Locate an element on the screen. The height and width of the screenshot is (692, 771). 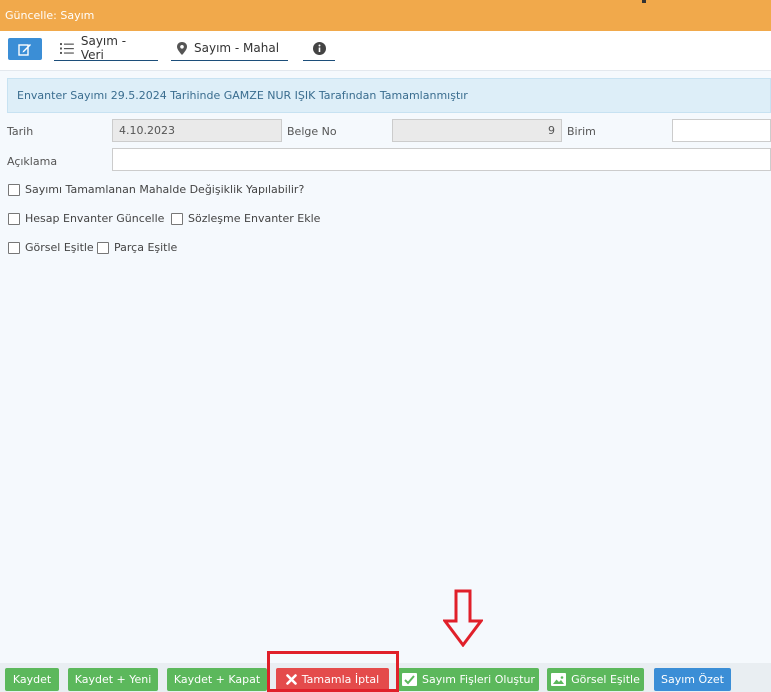
arrow-down-icon is located at coordinates (463, 618).